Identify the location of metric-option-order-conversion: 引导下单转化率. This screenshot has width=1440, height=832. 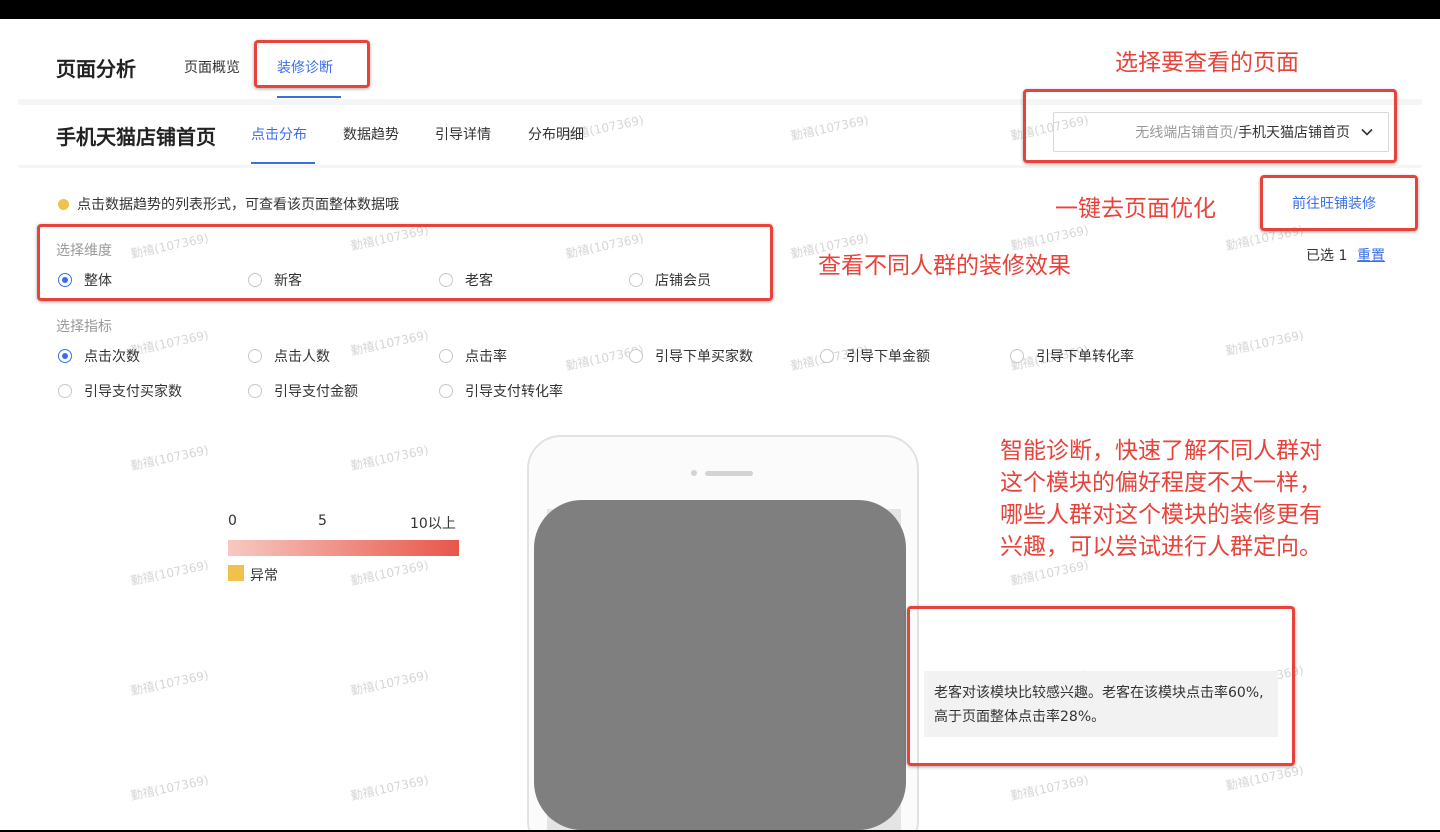
(1072, 356).